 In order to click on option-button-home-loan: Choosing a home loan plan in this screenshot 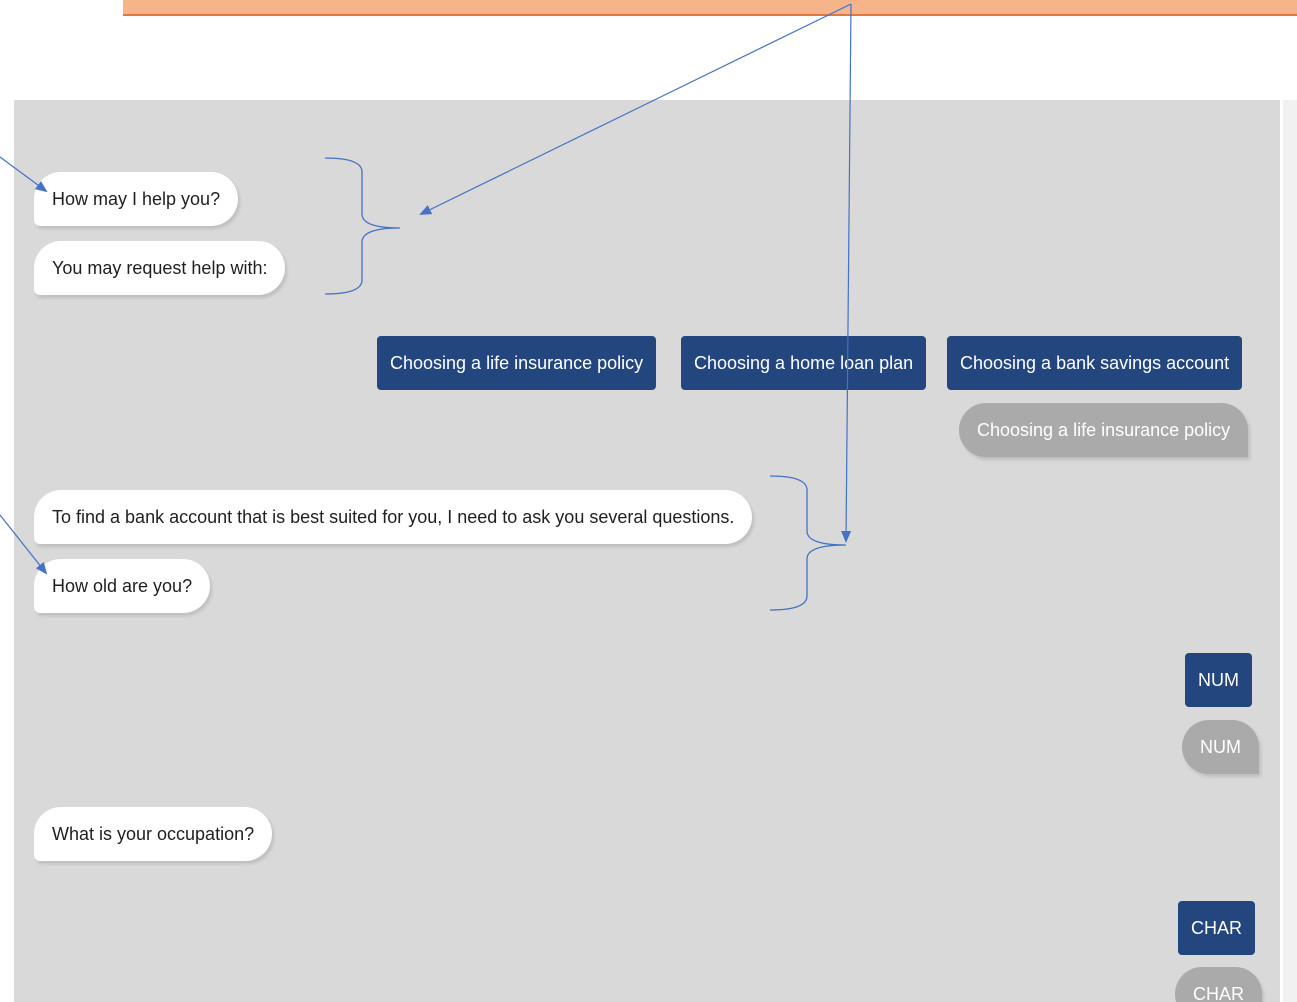, I will do `click(804, 363)`.